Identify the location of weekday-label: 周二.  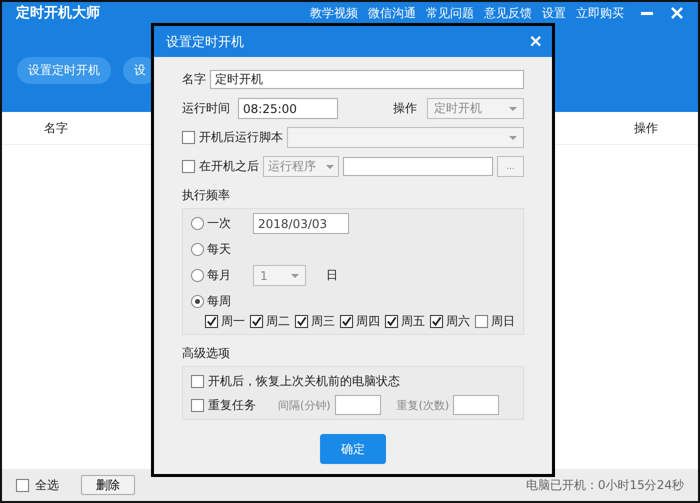
(278, 321).